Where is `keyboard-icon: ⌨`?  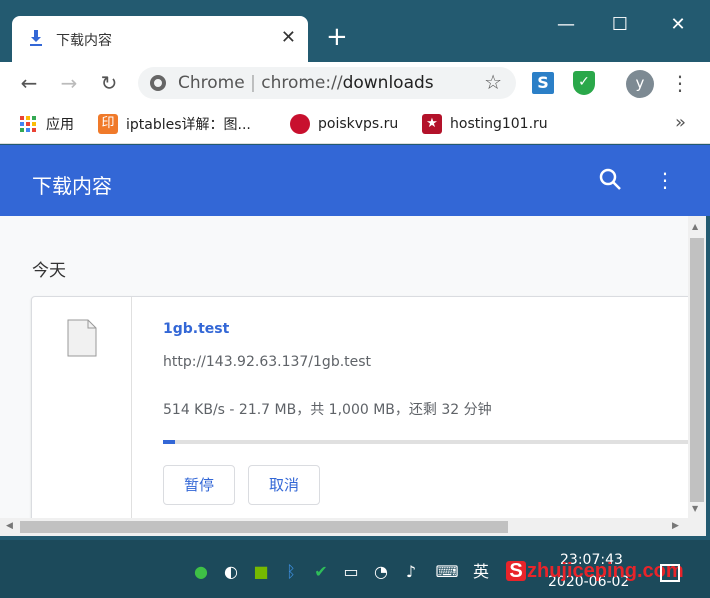
keyboard-icon: ⌨ is located at coordinates (447, 572).